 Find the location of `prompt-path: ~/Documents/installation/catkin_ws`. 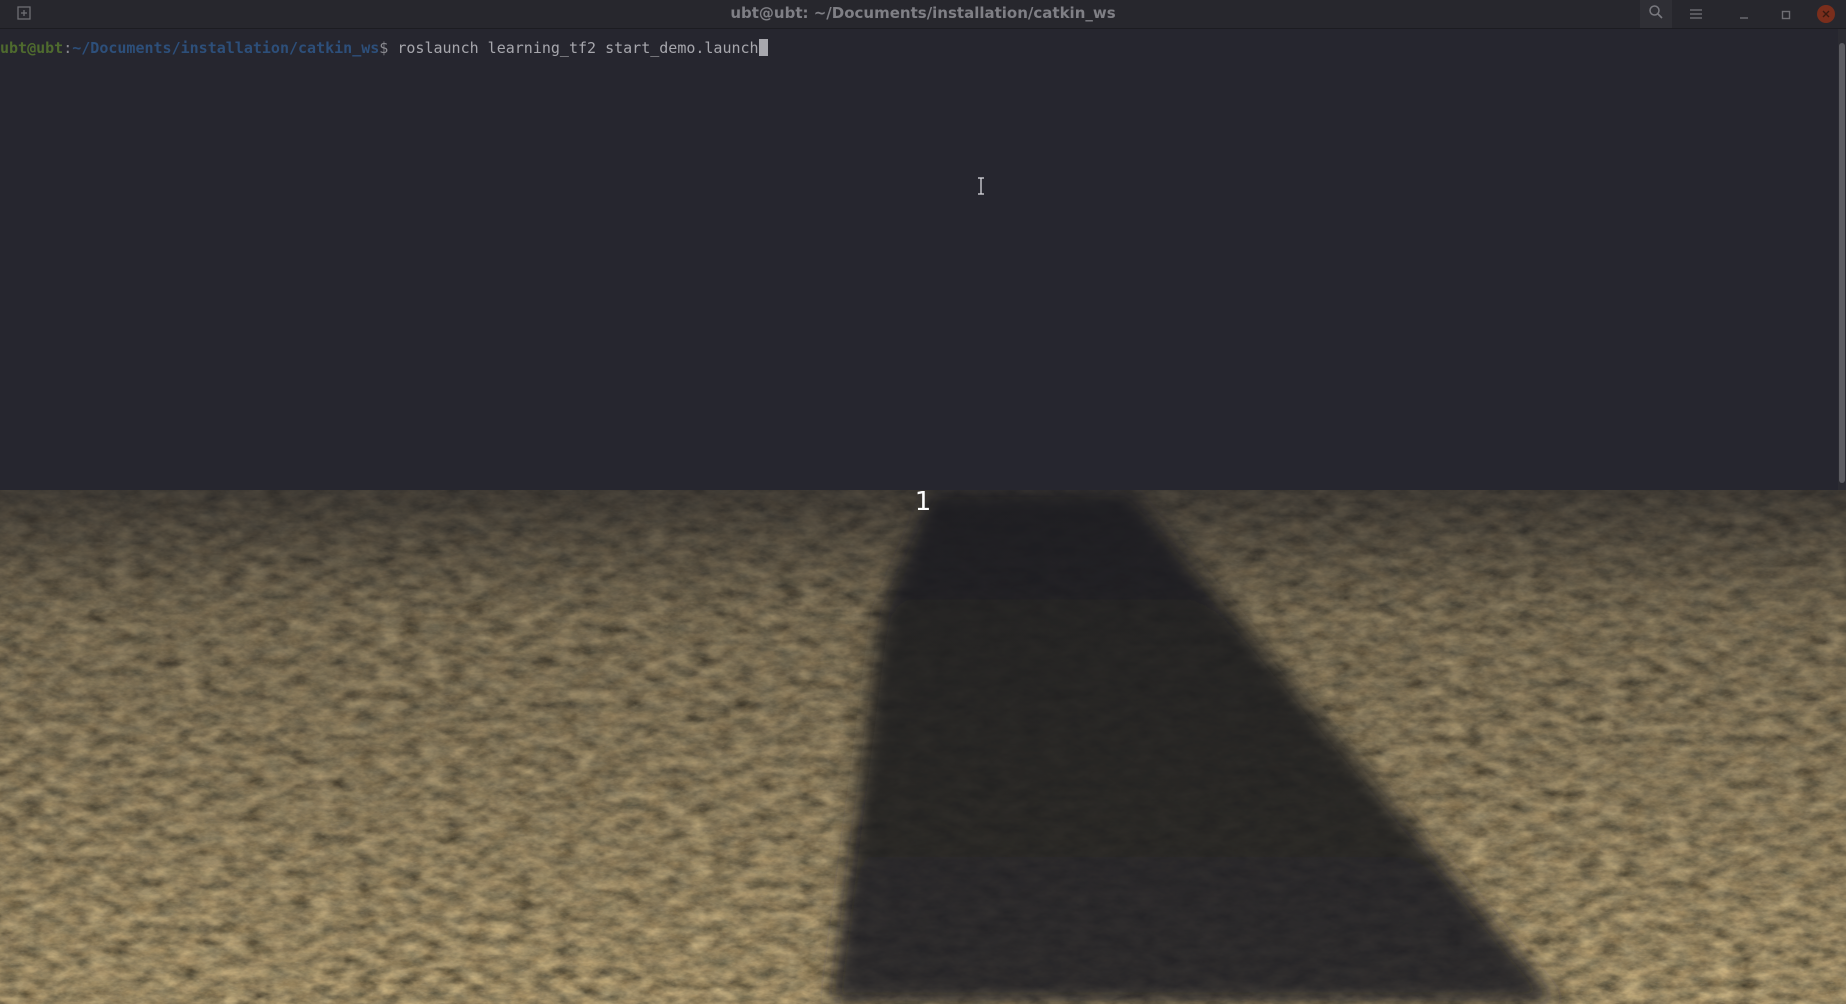

prompt-path: ~/Documents/installation/catkin_ws is located at coordinates (226, 48).